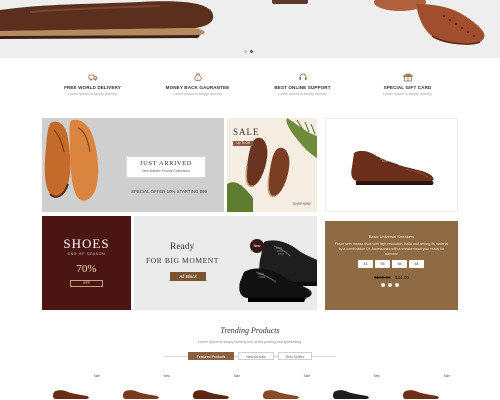 The width and height of the screenshot is (500, 400). Describe the element at coordinates (225, 263) in the screenshot. I see `banner-ready: Ready FOR BIG MOMENT All Black New` at that location.